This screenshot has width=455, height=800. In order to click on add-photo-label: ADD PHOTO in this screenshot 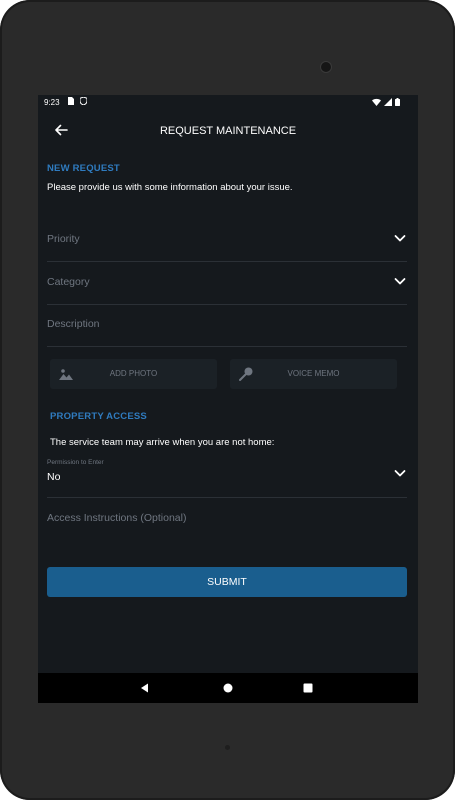, I will do `click(133, 373)`.